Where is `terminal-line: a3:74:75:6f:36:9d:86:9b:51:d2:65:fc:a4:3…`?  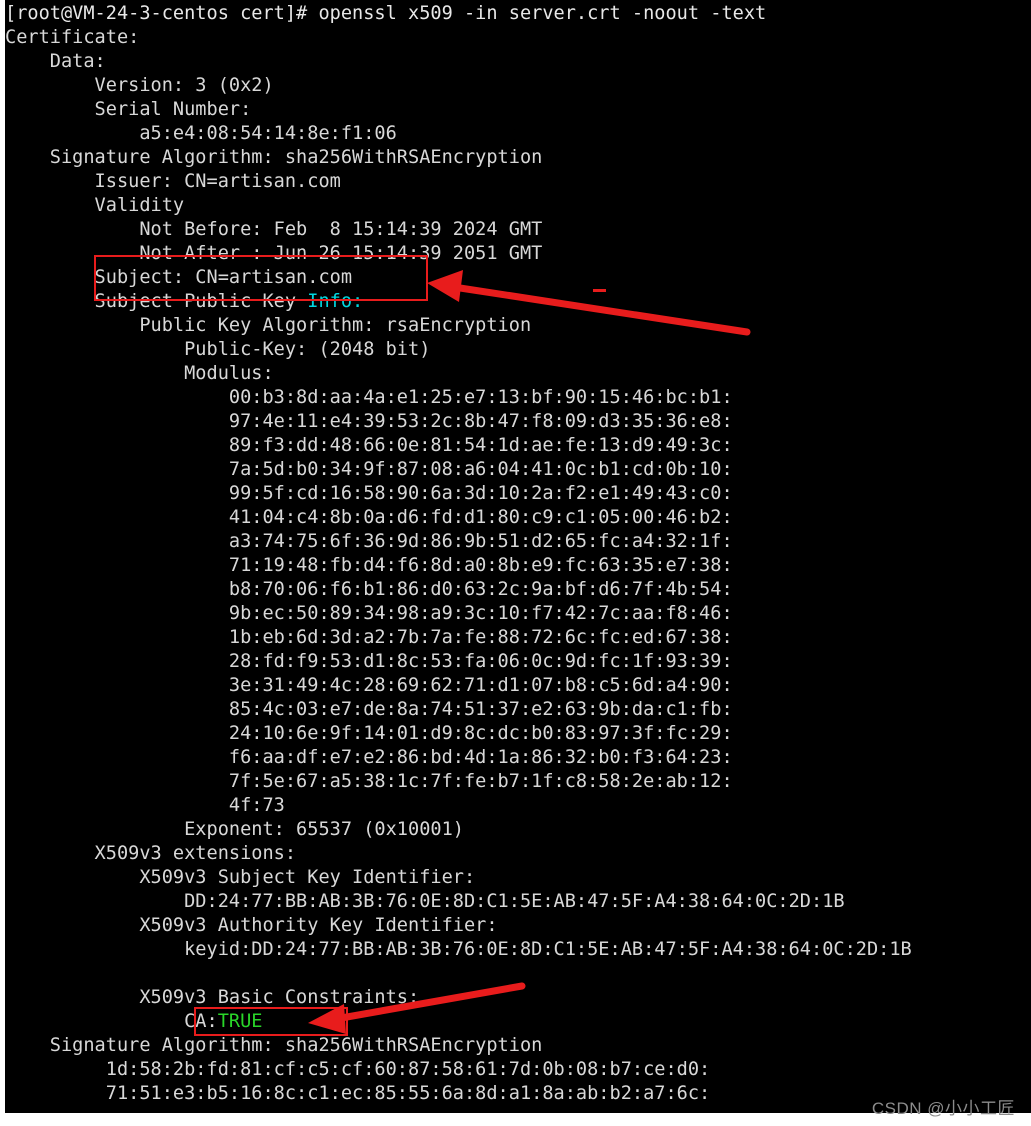 terminal-line: a3:74:75:6f:36:9d:86:9b:51:d2:65:fc:a4:3… is located at coordinates (369, 541).